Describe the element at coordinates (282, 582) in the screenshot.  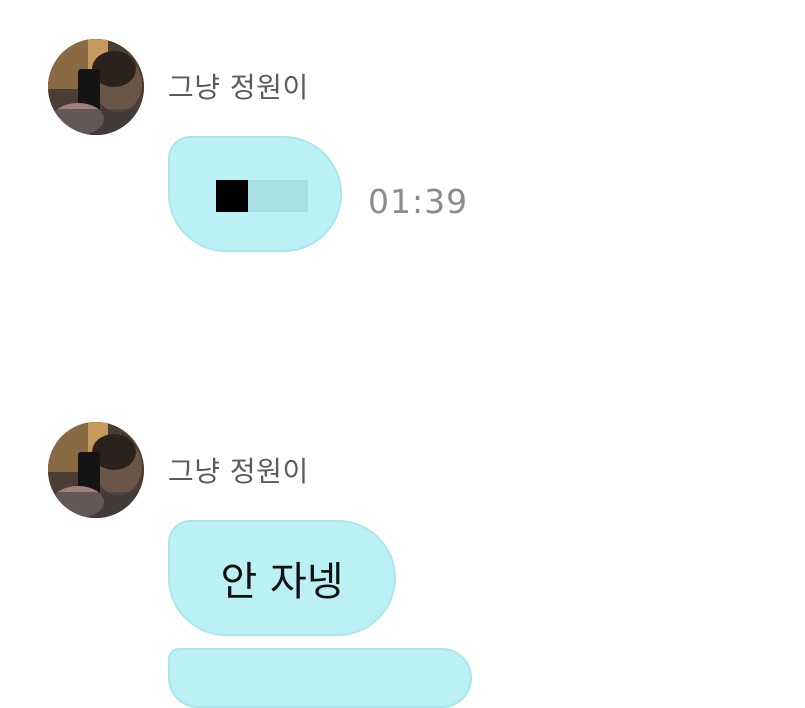
I see `message-text: 안 자넹` at that location.